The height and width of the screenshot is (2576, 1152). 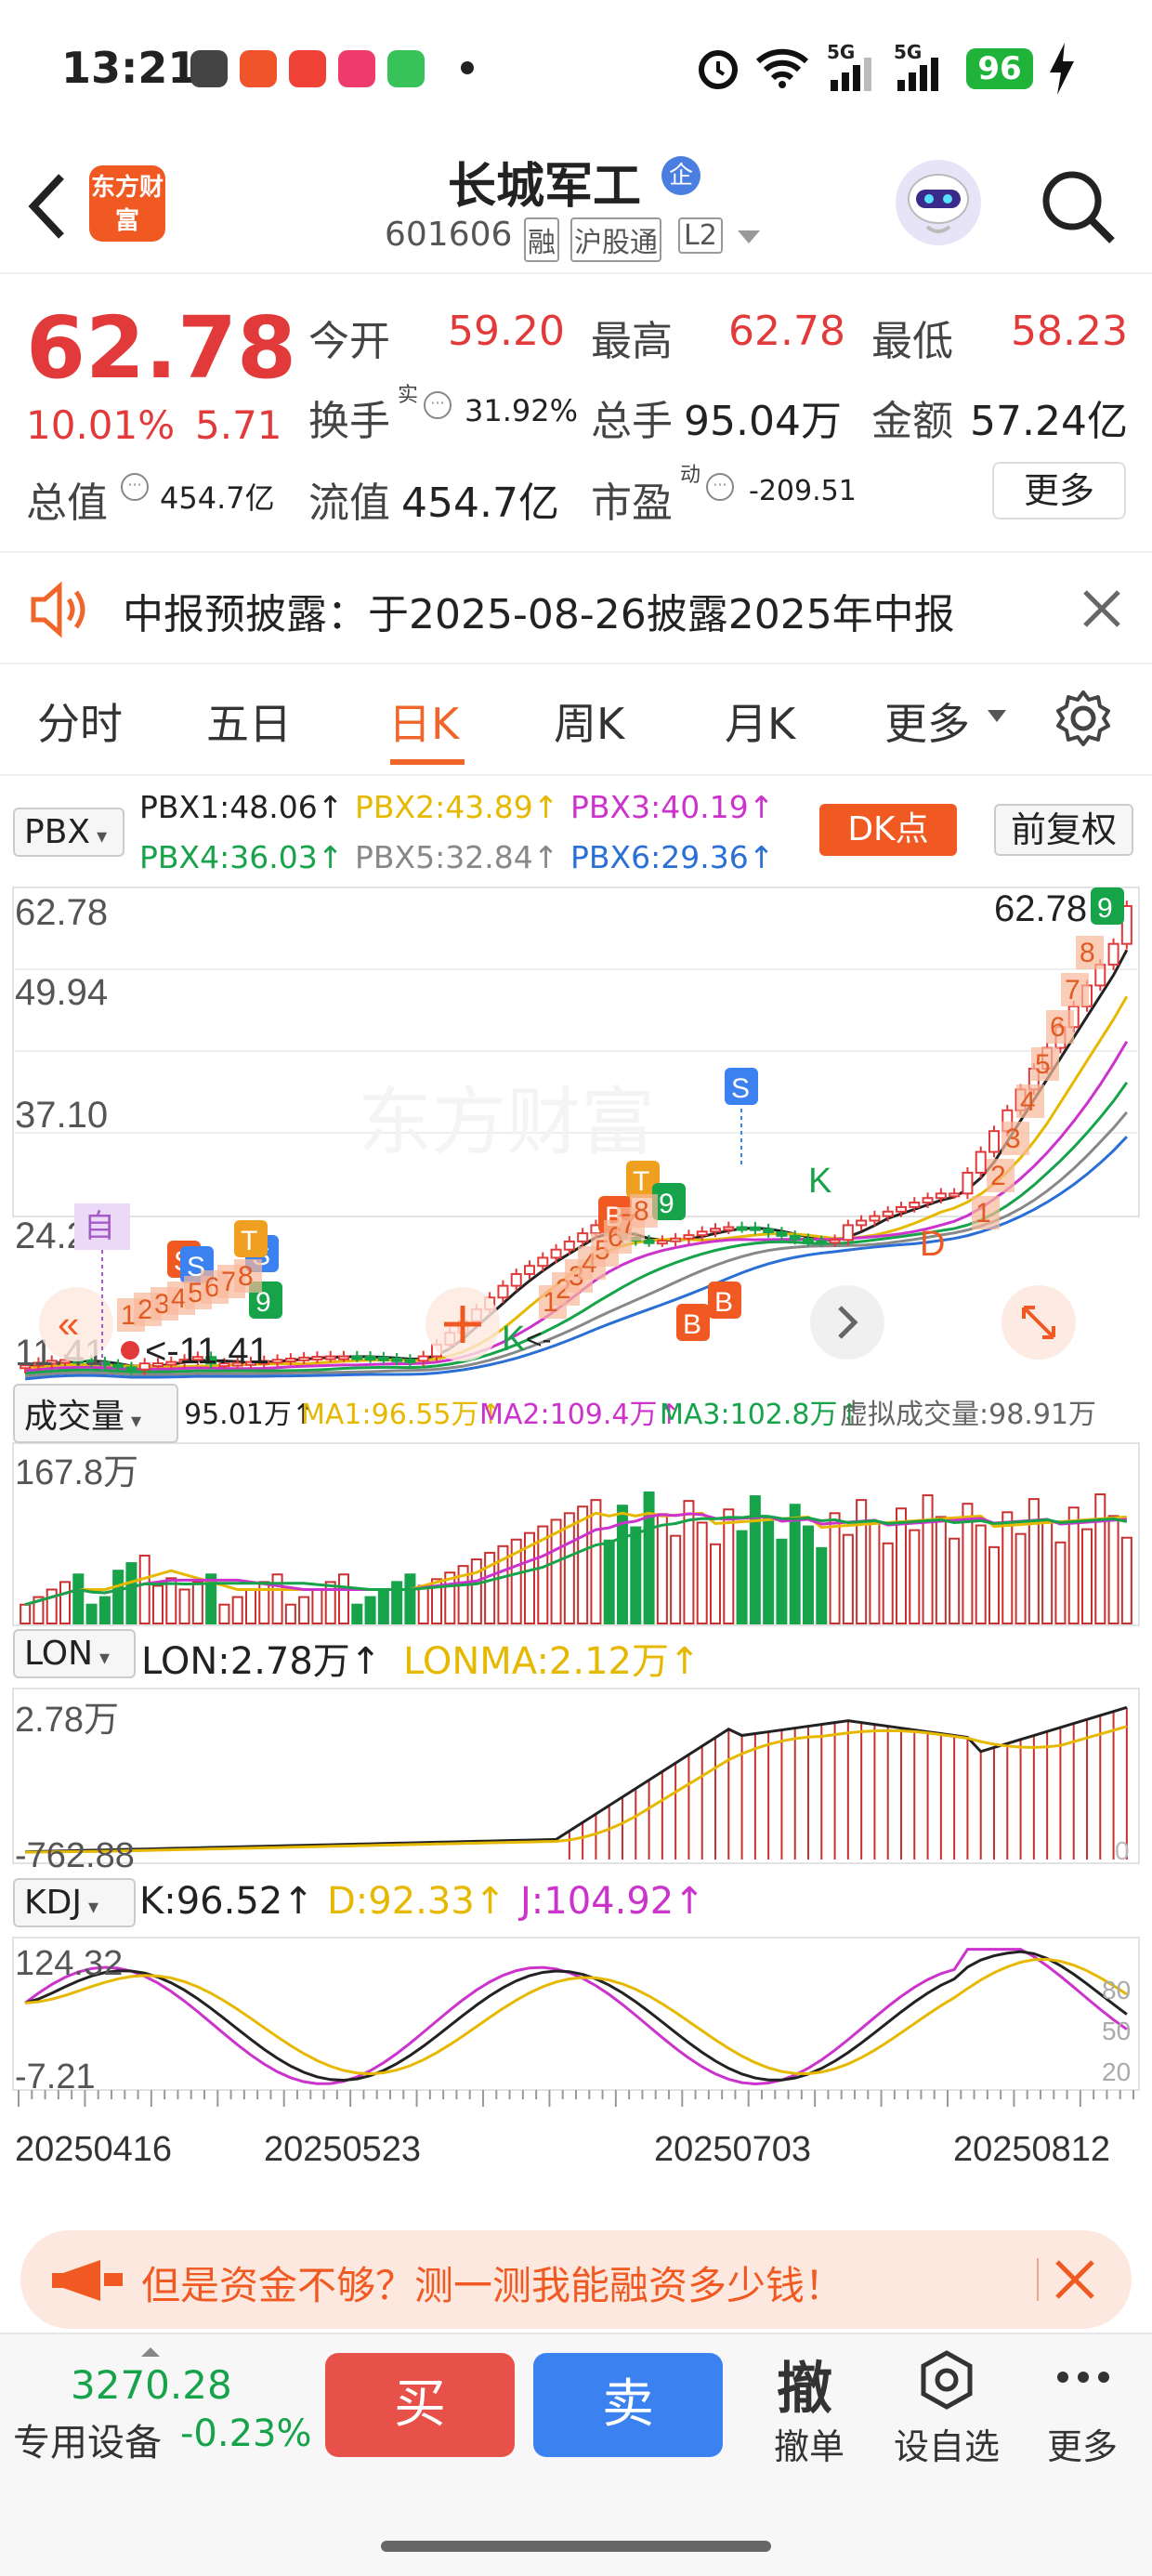 What do you see at coordinates (69, 1963) in the screenshot?
I see `kdj-axis-top: 124.32` at bounding box center [69, 1963].